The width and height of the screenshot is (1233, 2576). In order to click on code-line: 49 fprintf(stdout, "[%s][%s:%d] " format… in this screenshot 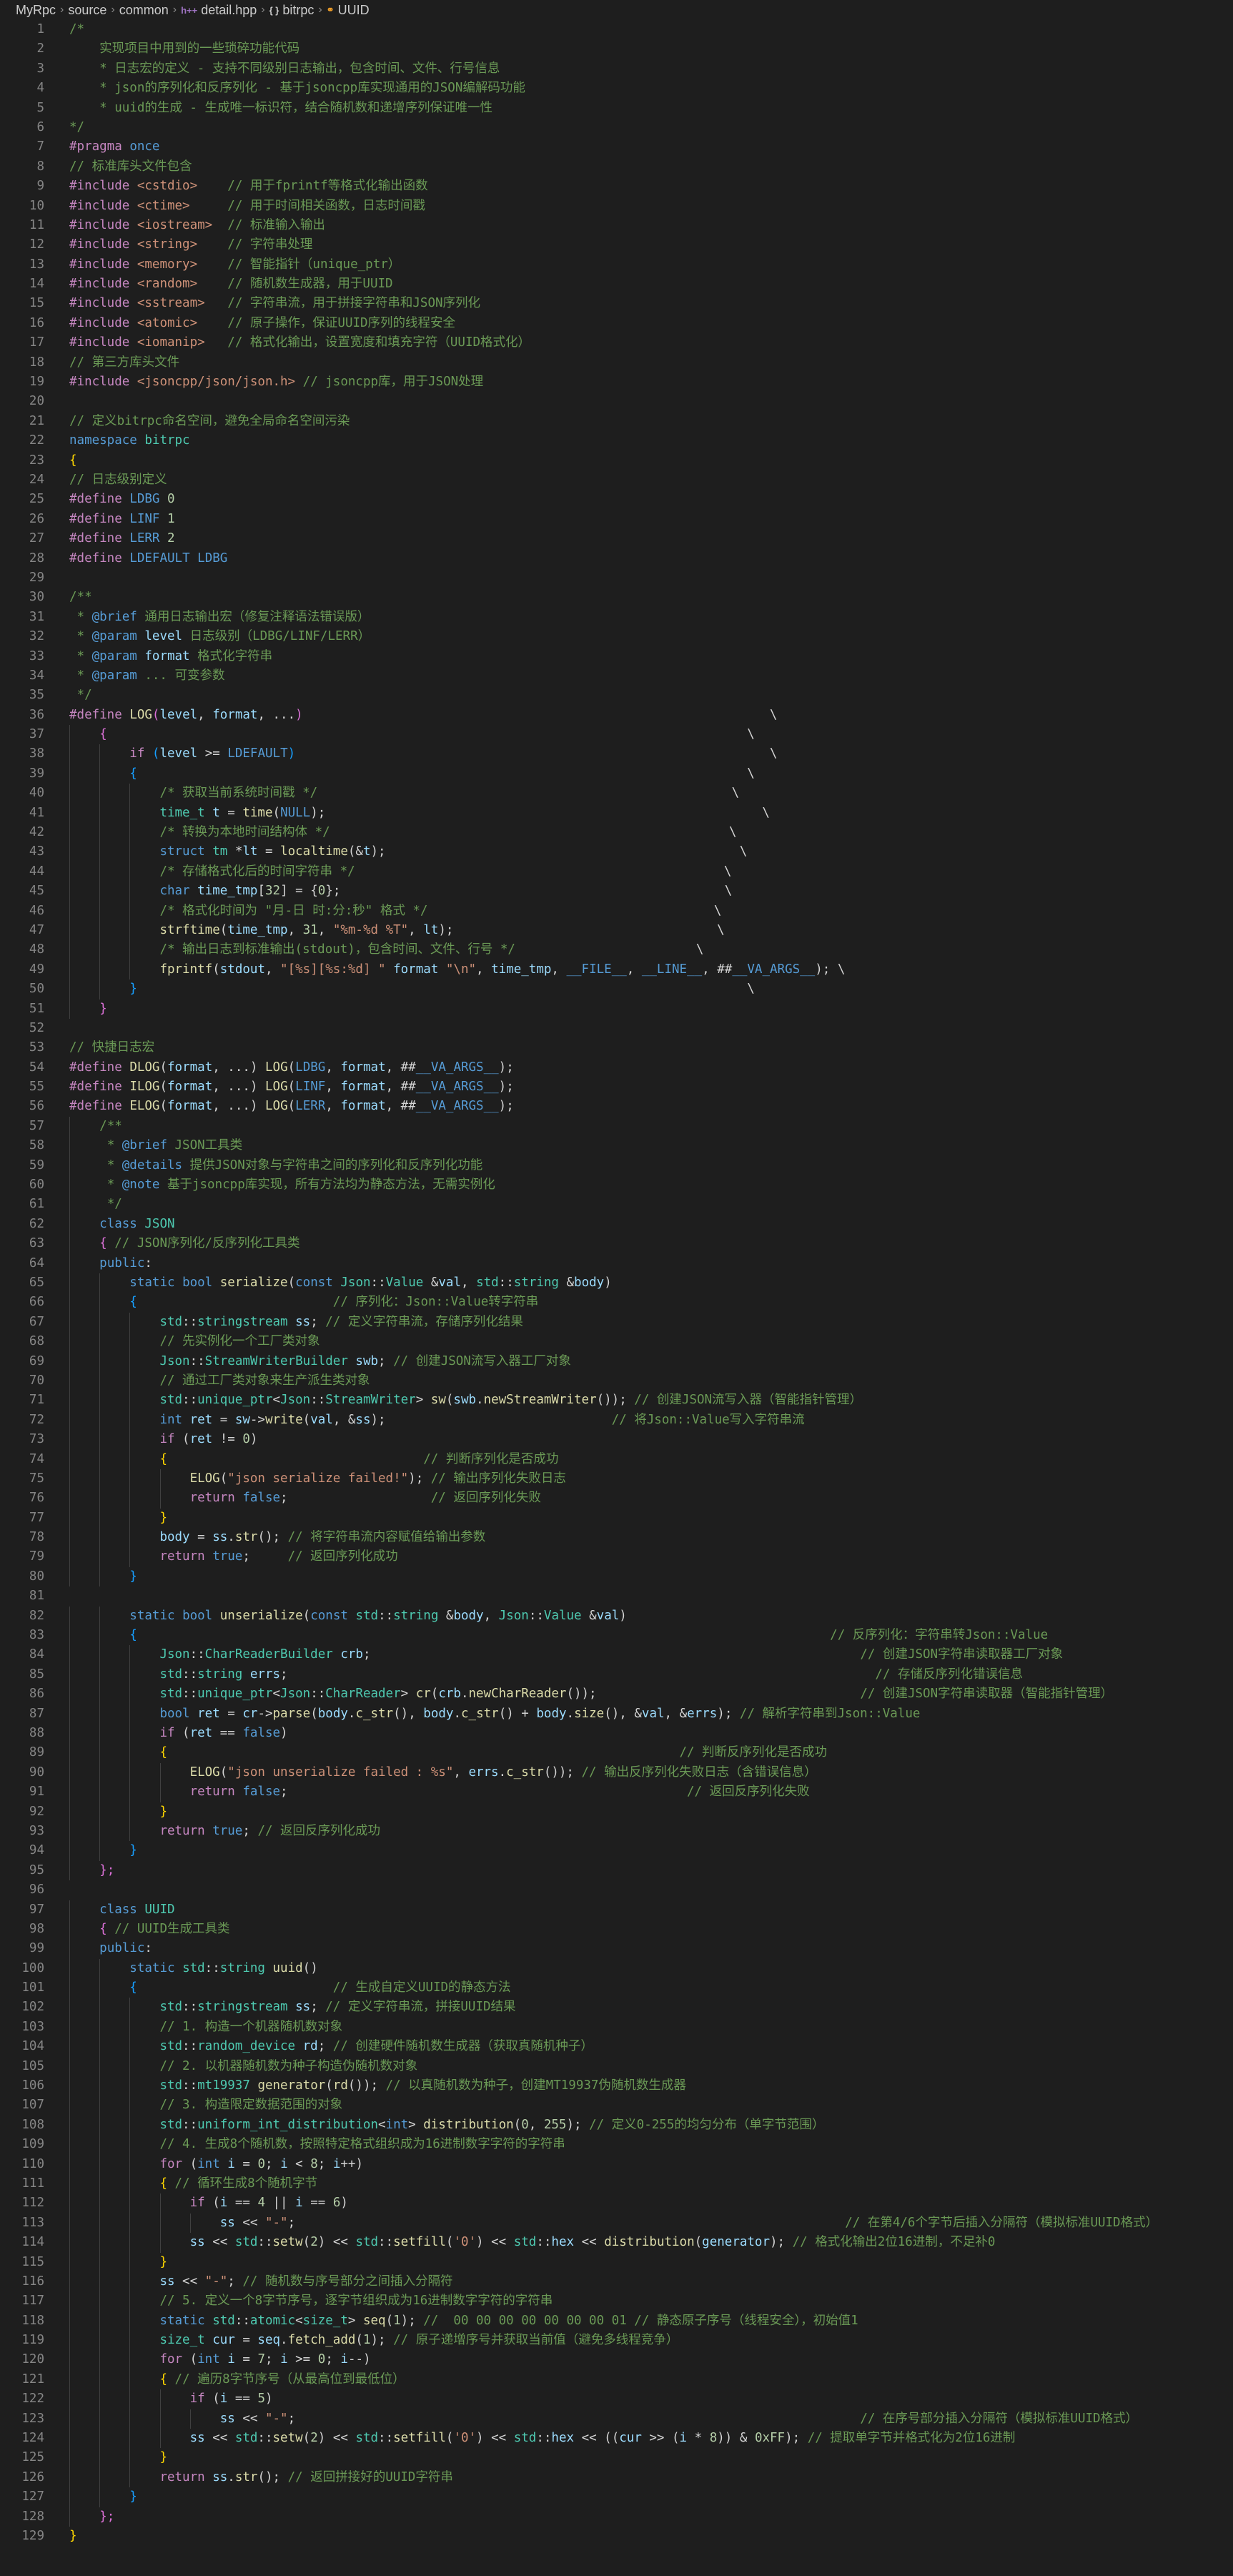, I will do `click(616, 969)`.